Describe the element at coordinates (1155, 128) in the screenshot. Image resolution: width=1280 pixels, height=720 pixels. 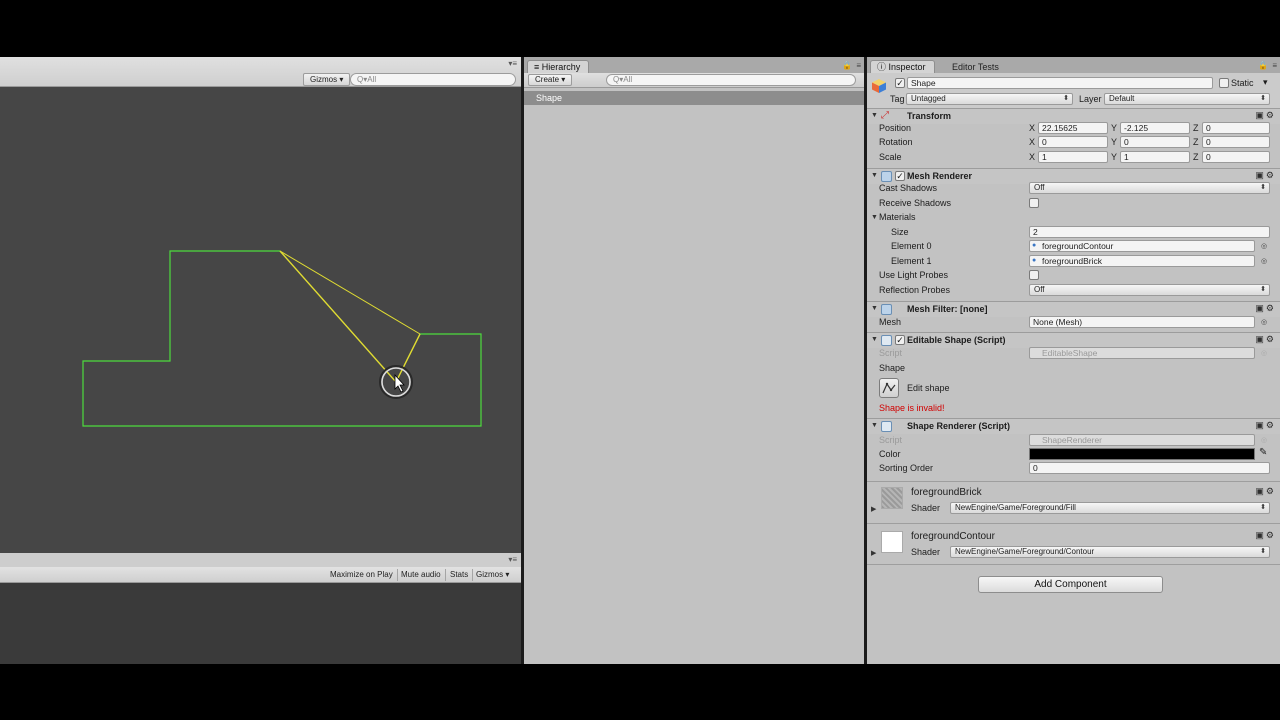
I see `position-y-field: -2.125` at that location.